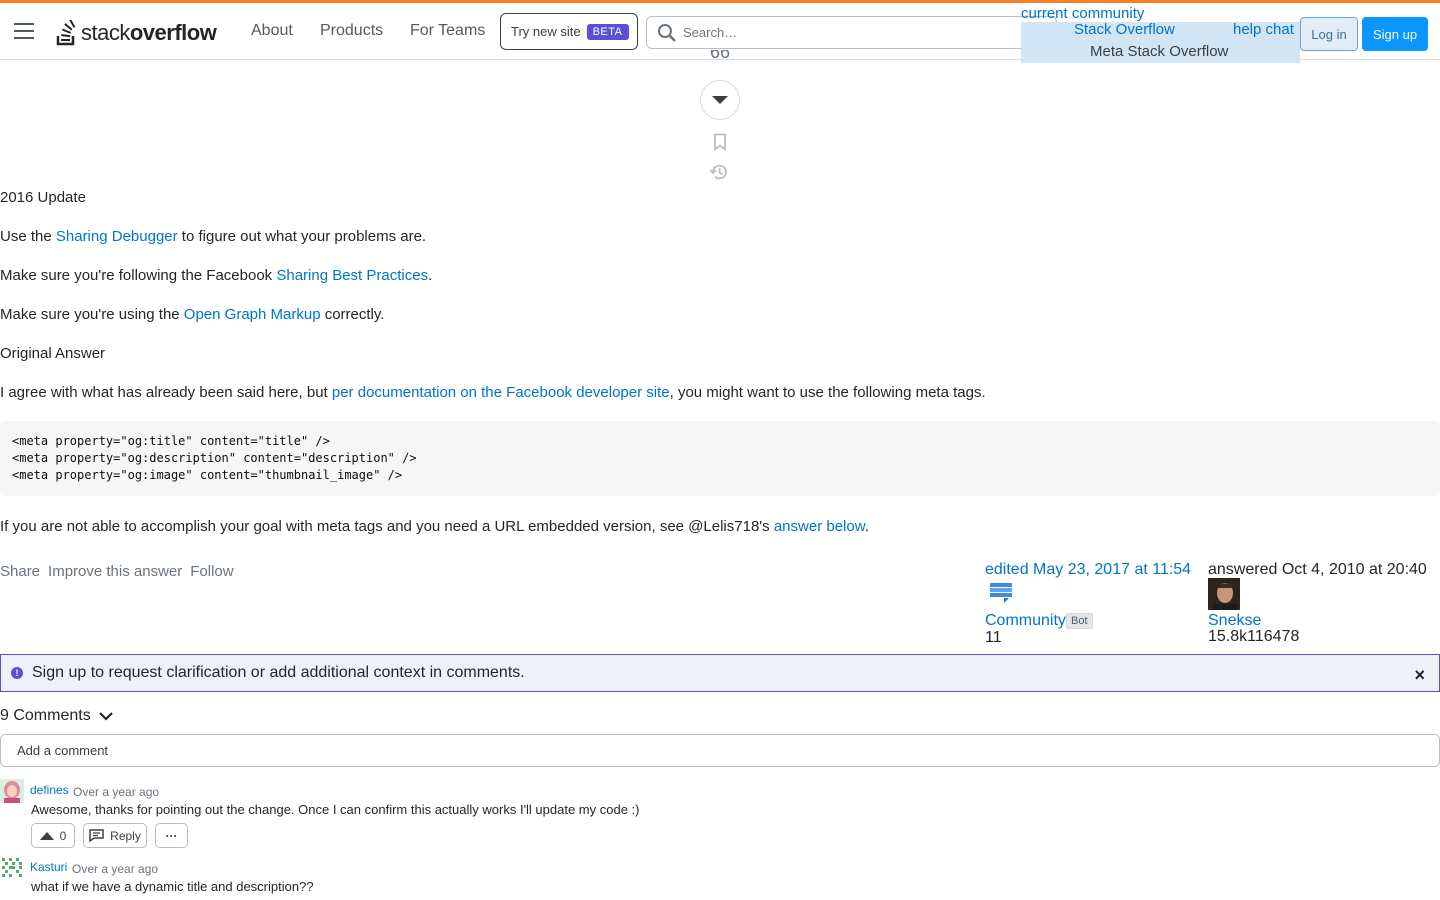 This screenshot has width=1440, height=900. Describe the element at coordinates (45, 715) in the screenshot. I see `comments-count: 9 Comments` at that location.